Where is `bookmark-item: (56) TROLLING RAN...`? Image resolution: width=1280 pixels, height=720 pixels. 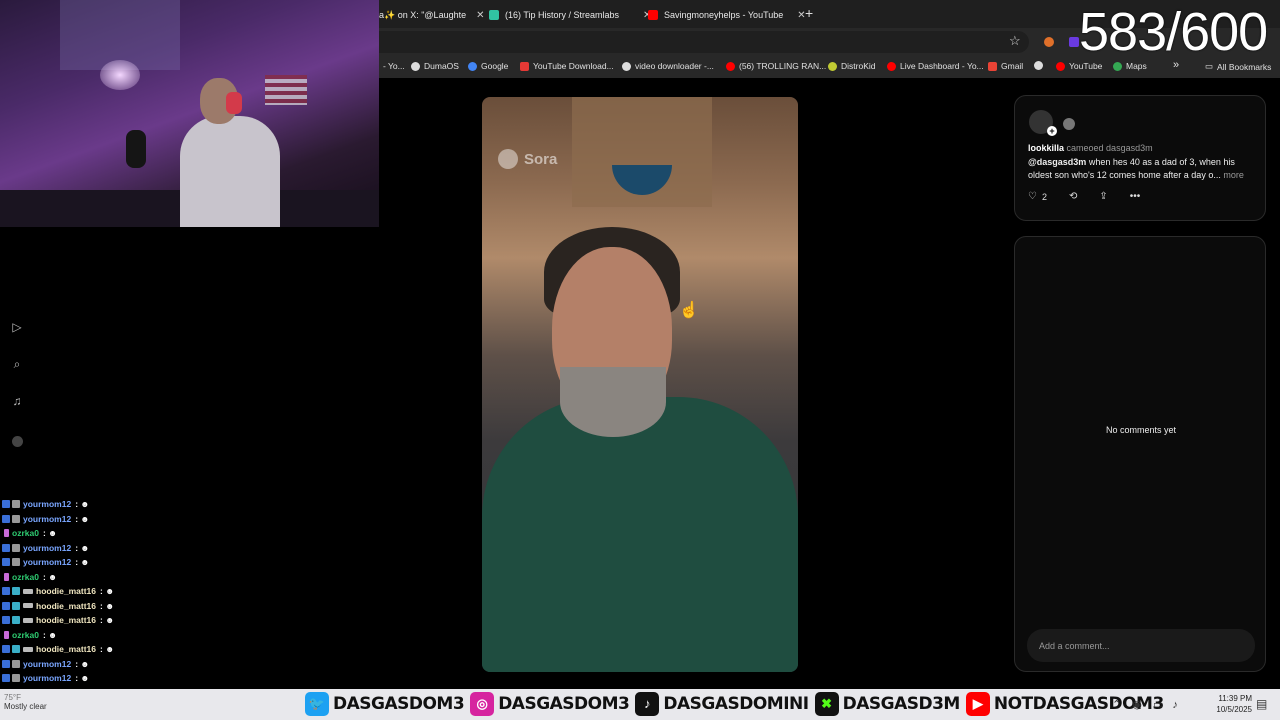
bookmark-item: (56) TROLLING RAN... is located at coordinates (776, 66).